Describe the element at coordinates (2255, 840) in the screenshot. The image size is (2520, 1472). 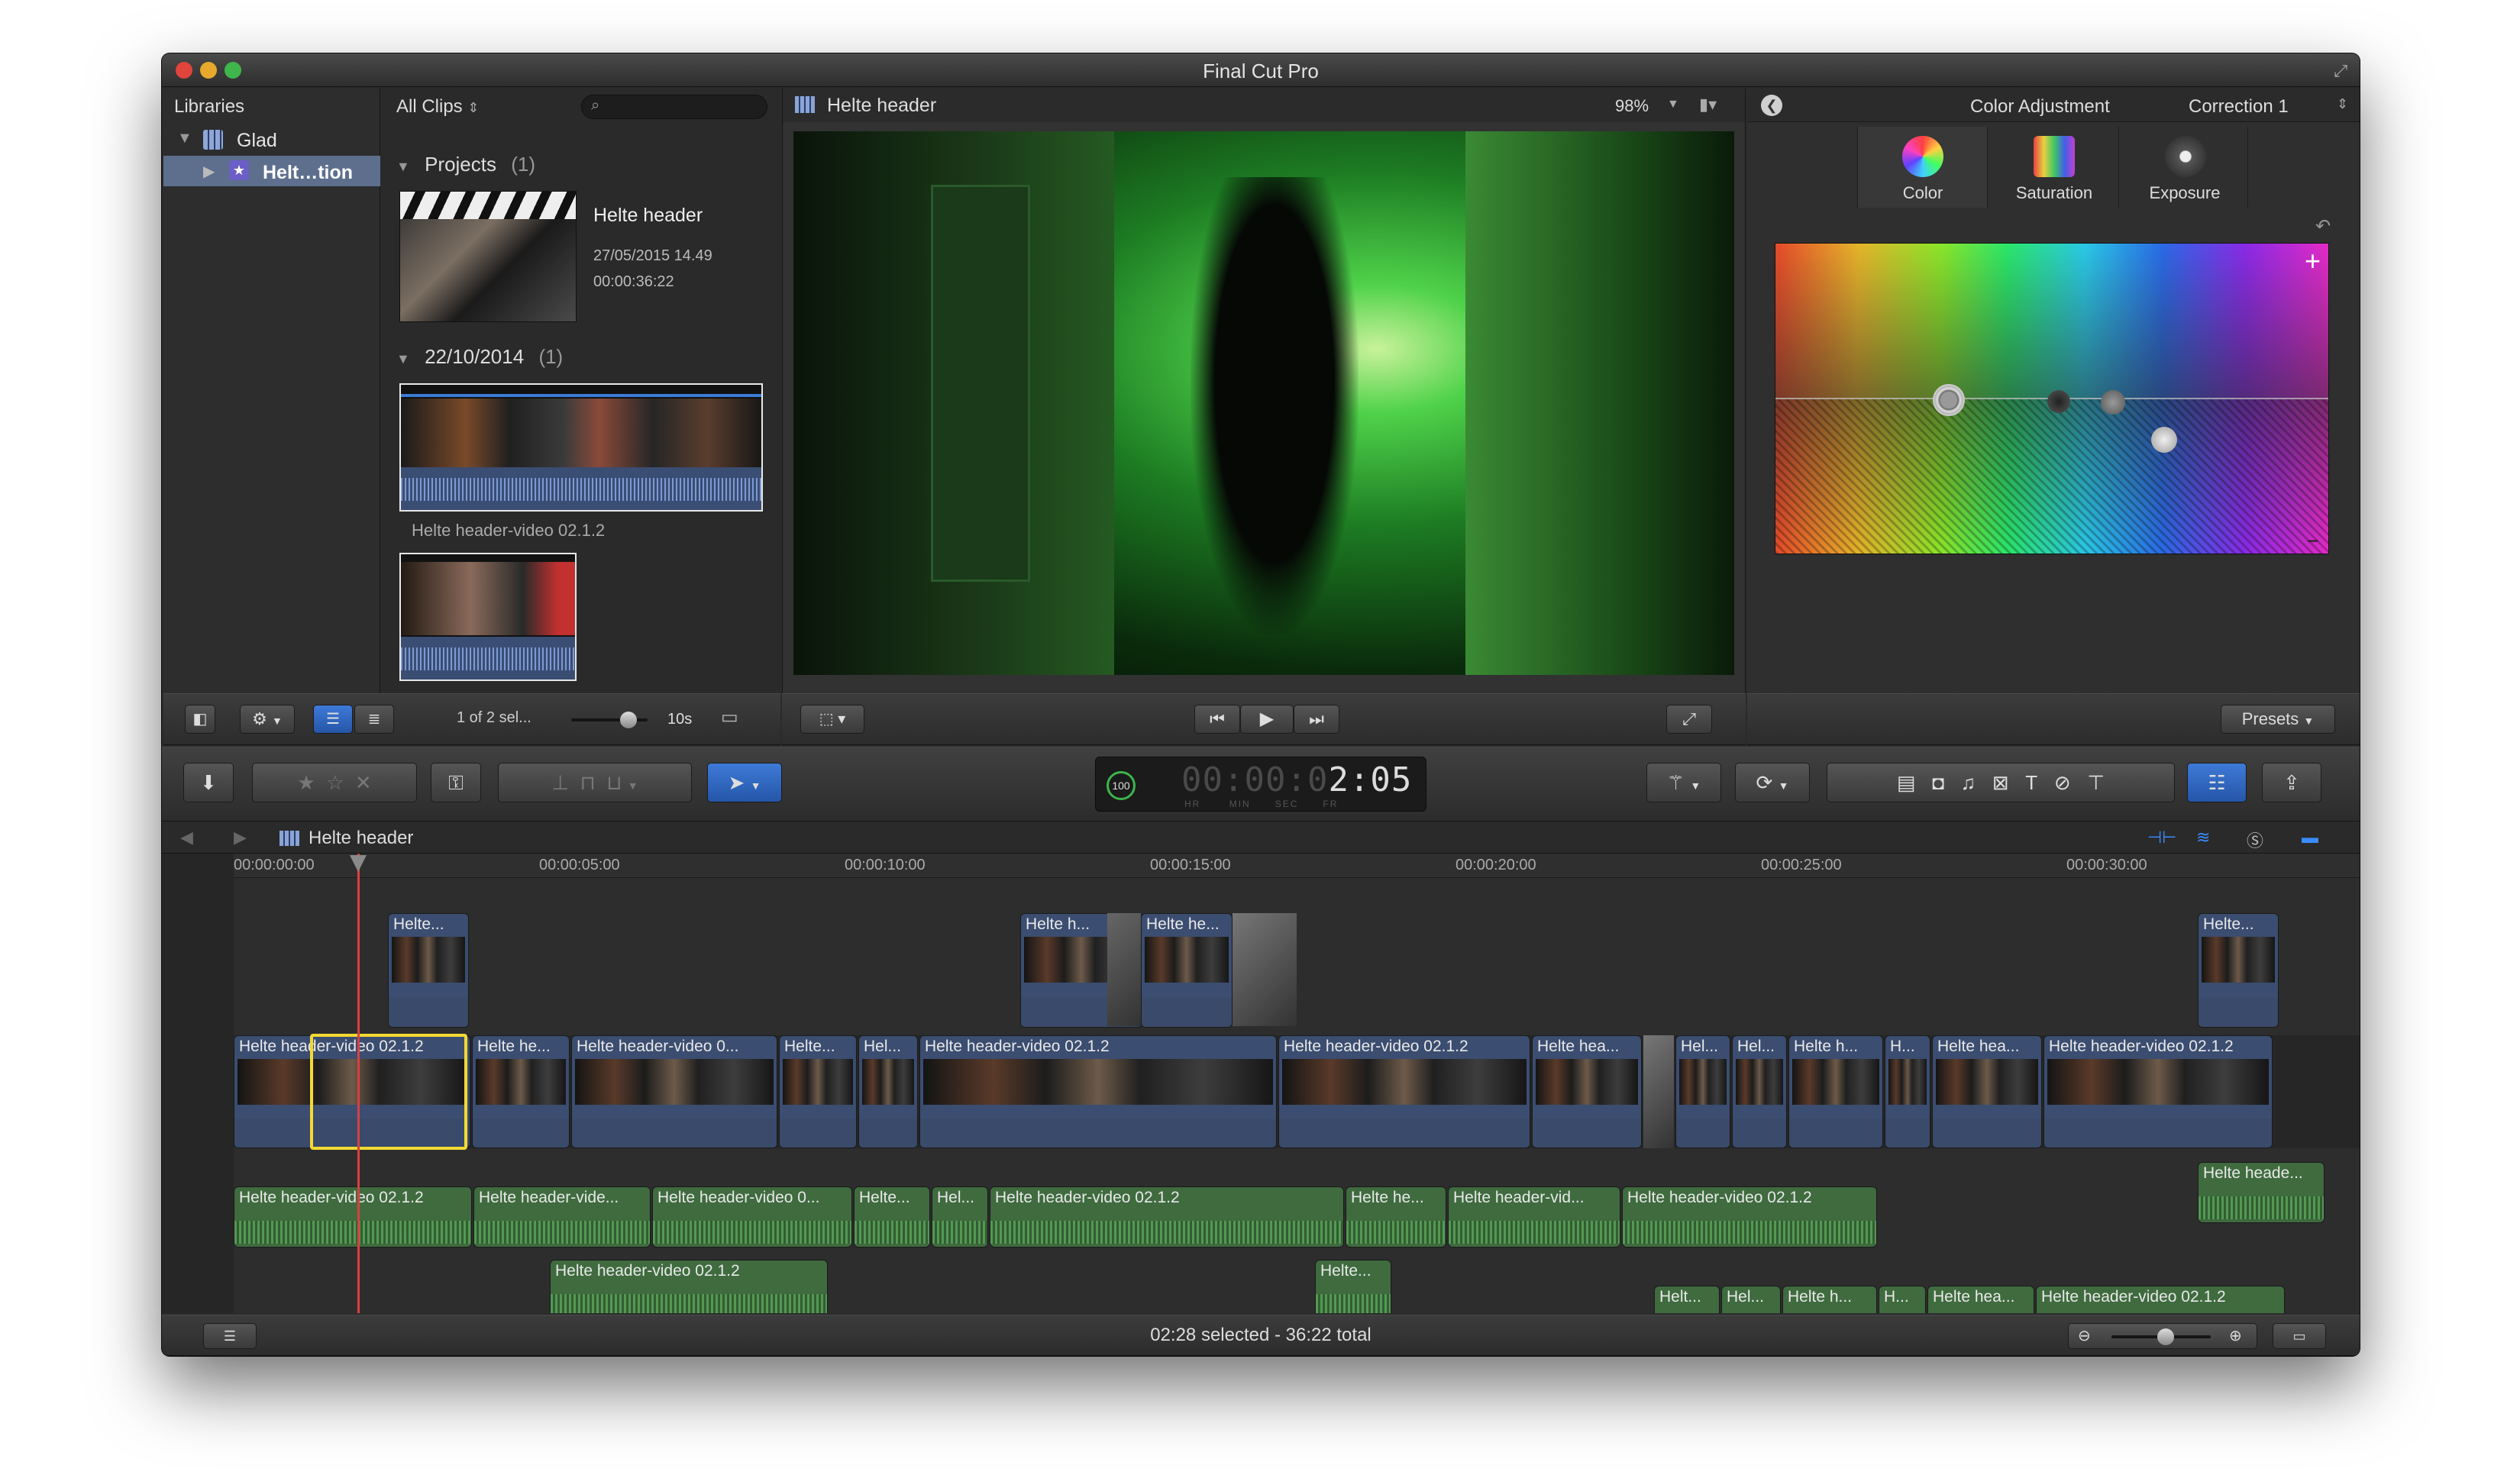
I see `solo-icon: Ⓢ` at that location.